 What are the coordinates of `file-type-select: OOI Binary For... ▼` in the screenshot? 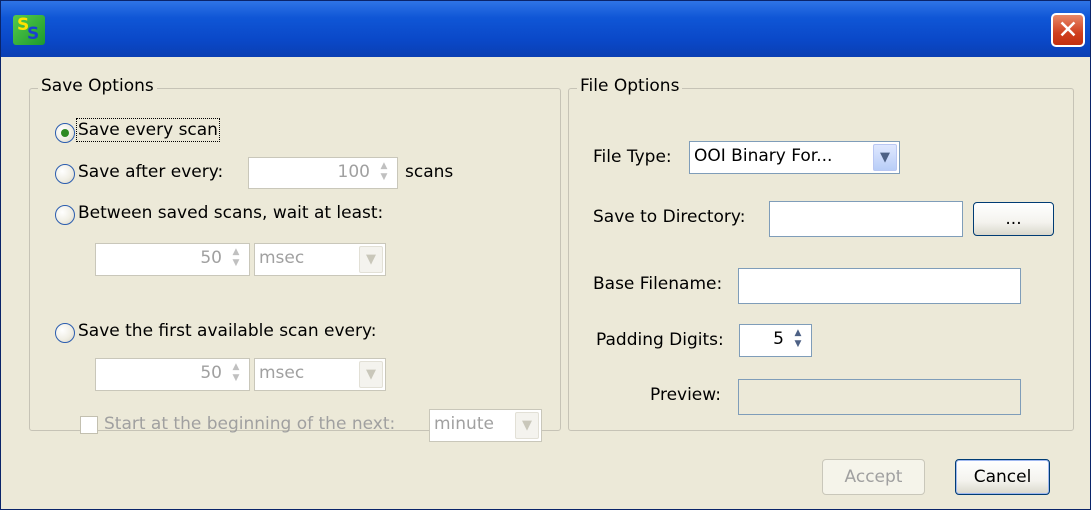 It's located at (794, 157).